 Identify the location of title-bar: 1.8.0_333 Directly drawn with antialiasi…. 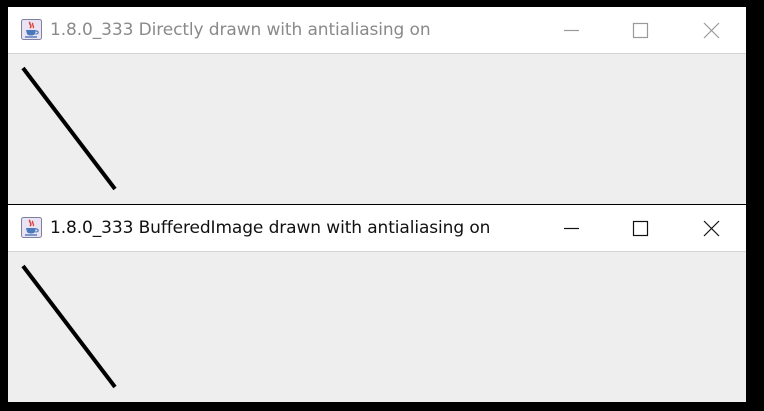
(377, 30).